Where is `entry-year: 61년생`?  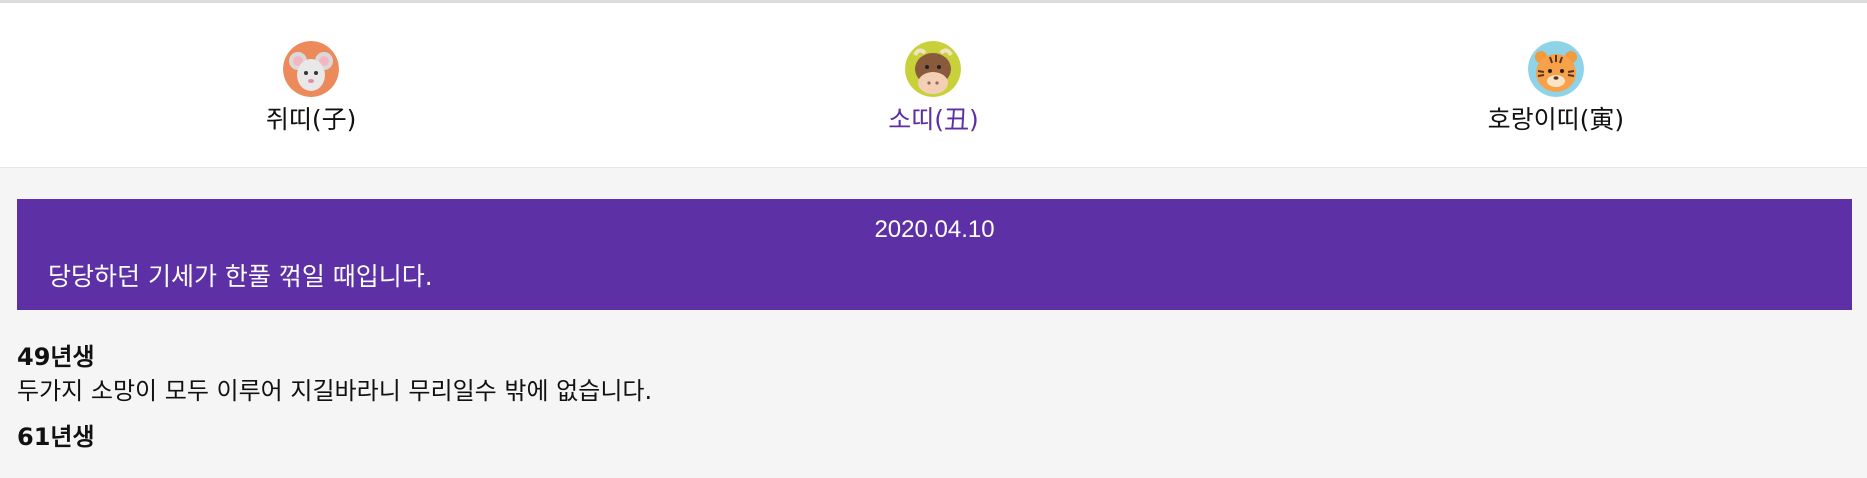
entry-year: 61년생 is located at coordinates (56, 437).